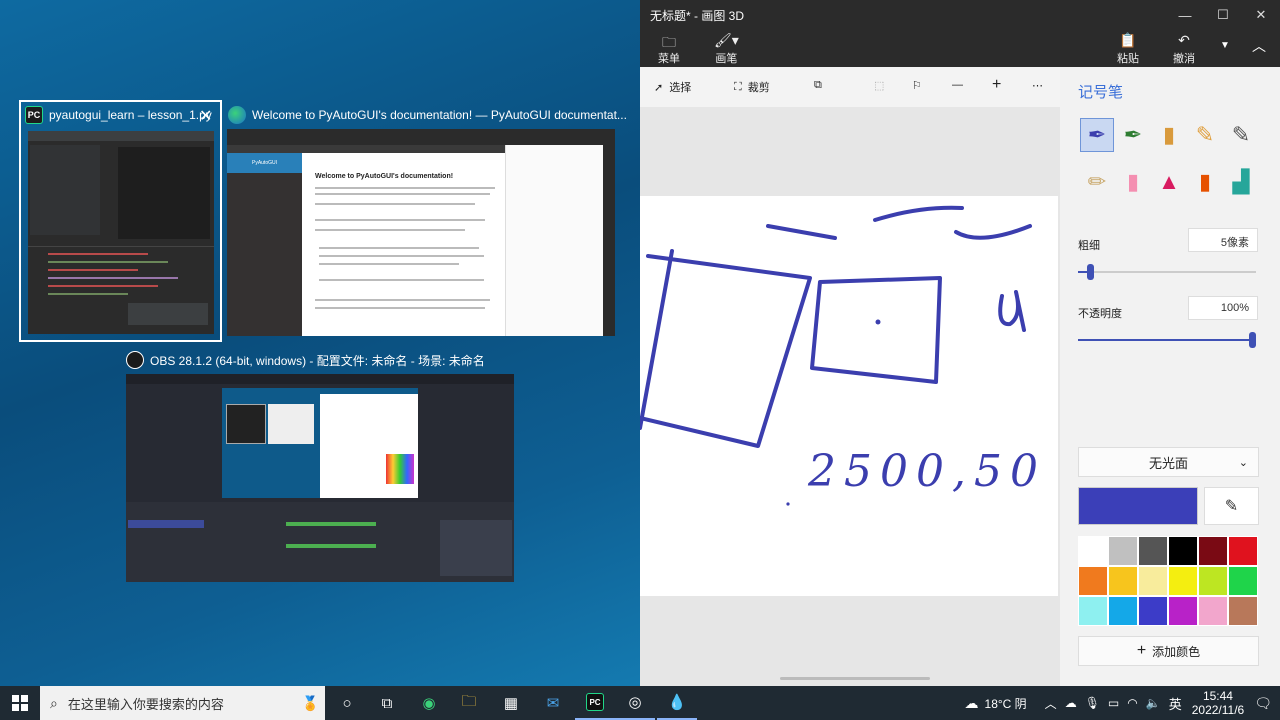 This screenshot has width=1280, height=720. Describe the element at coordinates (1241, 135) in the screenshot. I see `pixel-pen-brush: ✎` at that location.